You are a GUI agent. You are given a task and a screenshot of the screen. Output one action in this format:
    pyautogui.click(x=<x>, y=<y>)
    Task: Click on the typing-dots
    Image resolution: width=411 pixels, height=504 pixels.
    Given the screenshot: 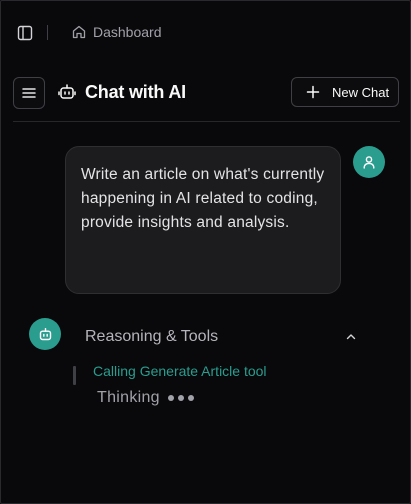 What is the action you would take?
    pyautogui.click(x=180, y=398)
    